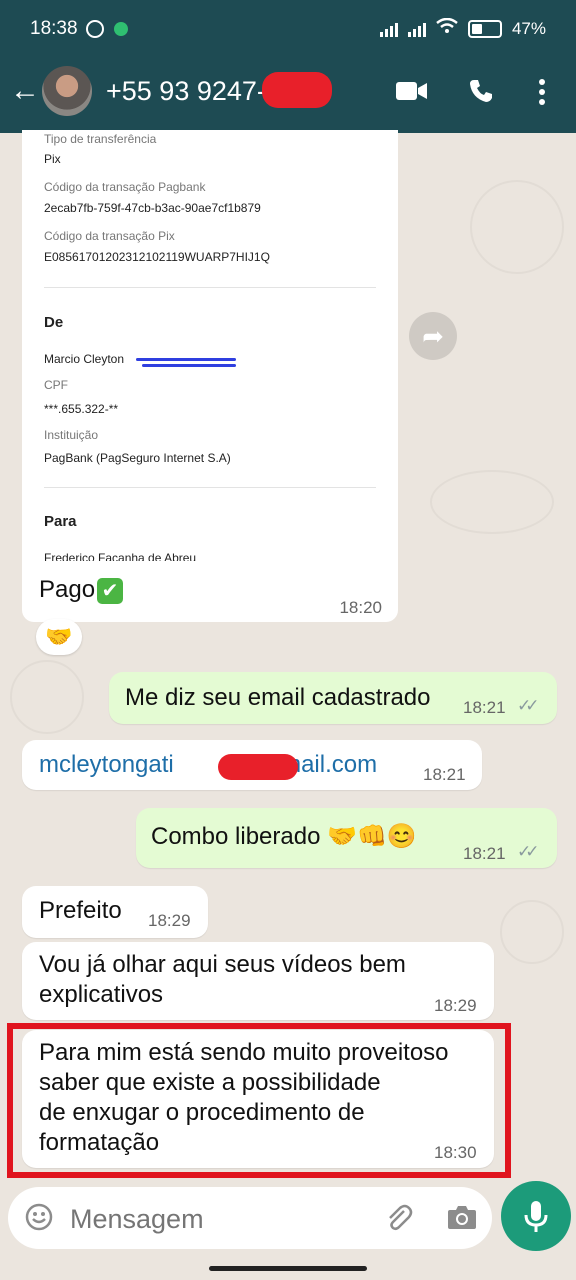 The width and height of the screenshot is (576, 1280). What do you see at coordinates (462, 1219) in the screenshot?
I see `camera-icon` at bounding box center [462, 1219].